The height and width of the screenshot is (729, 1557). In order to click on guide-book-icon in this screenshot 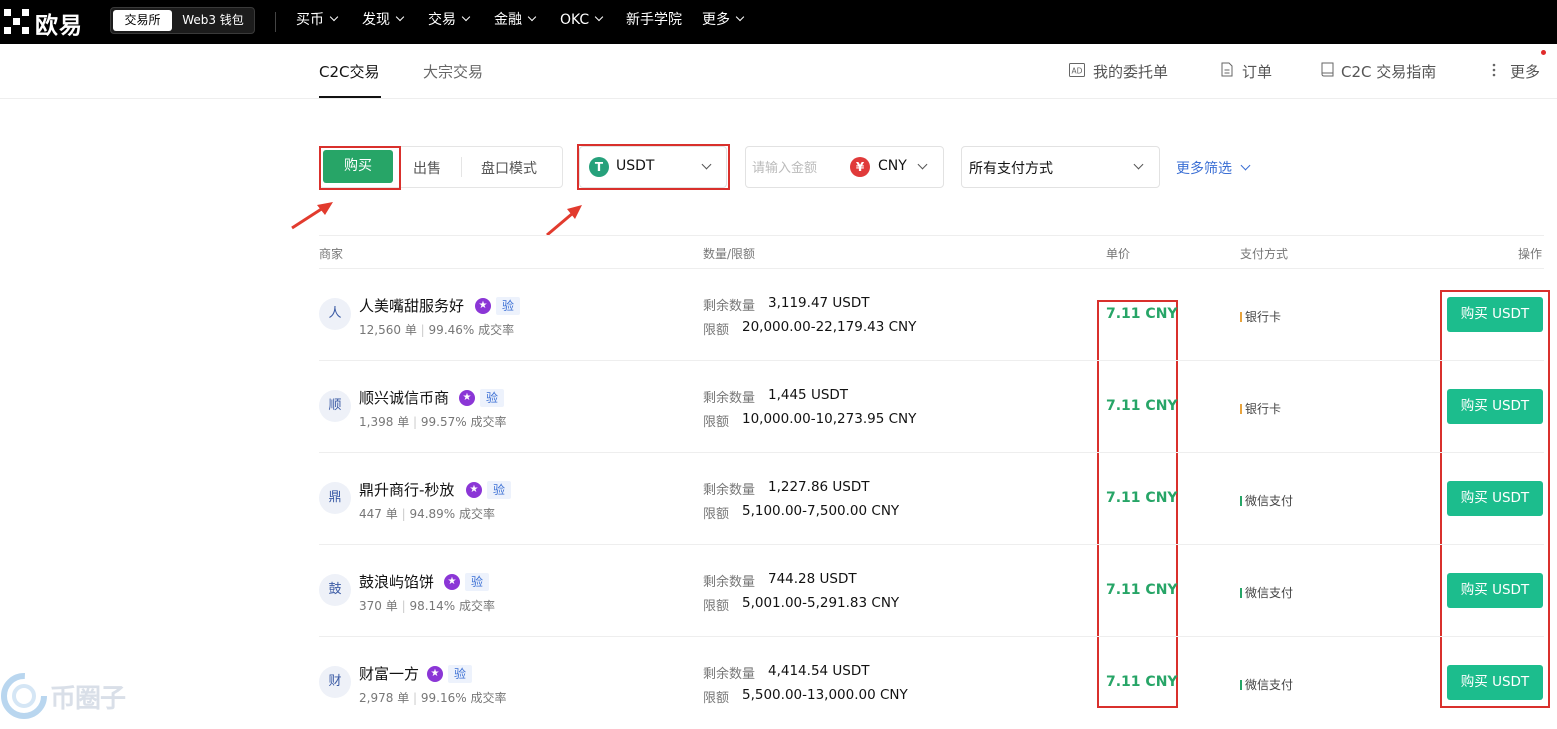, I will do `click(1327, 69)`.